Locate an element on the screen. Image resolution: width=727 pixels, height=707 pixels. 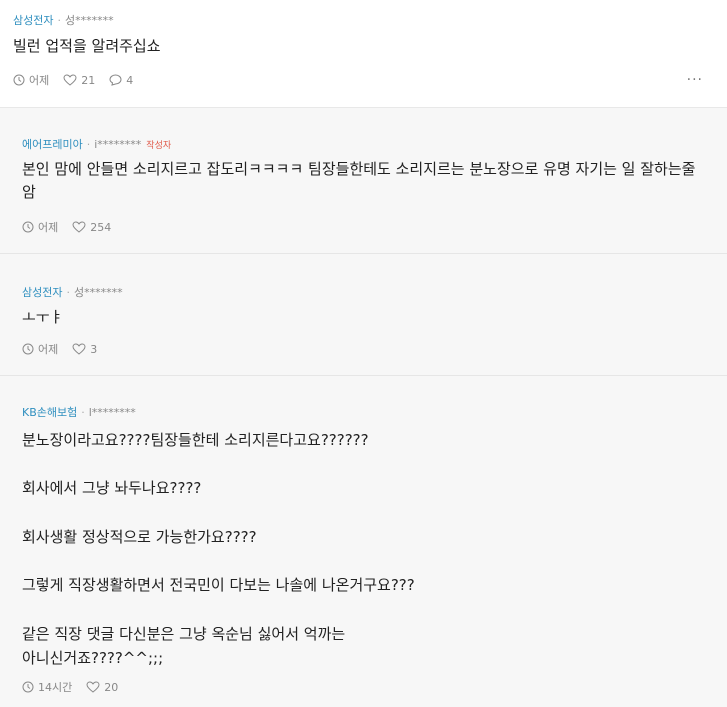
comment-meta: KB손해보험 · l******** is located at coordinates (79, 412).